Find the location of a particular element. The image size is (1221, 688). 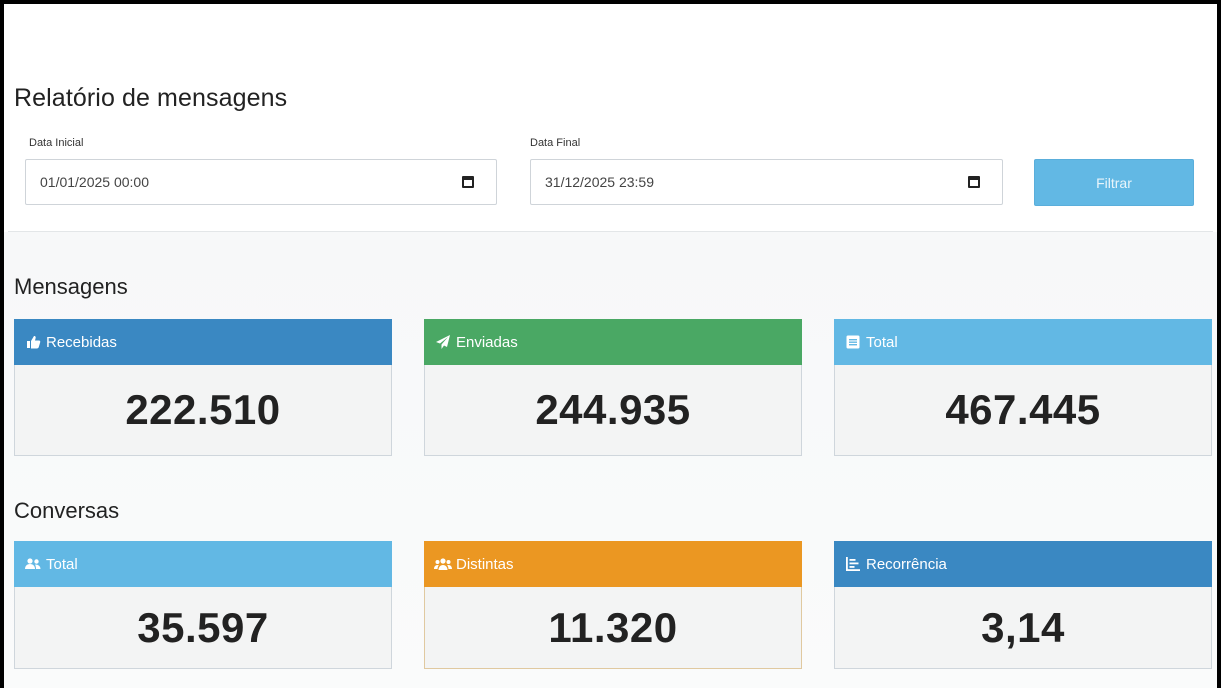

start-date-input: 01/01/2025 00:00 is located at coordinates (261, 182).